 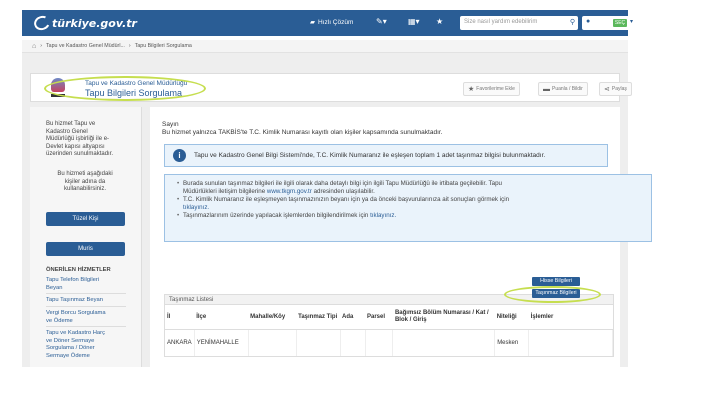 What do you see at coordinates (563, 89) in the screenshot?
I see `rate-report-button: ▬ Puanla / Bildir` at bounding box center [563, 89].